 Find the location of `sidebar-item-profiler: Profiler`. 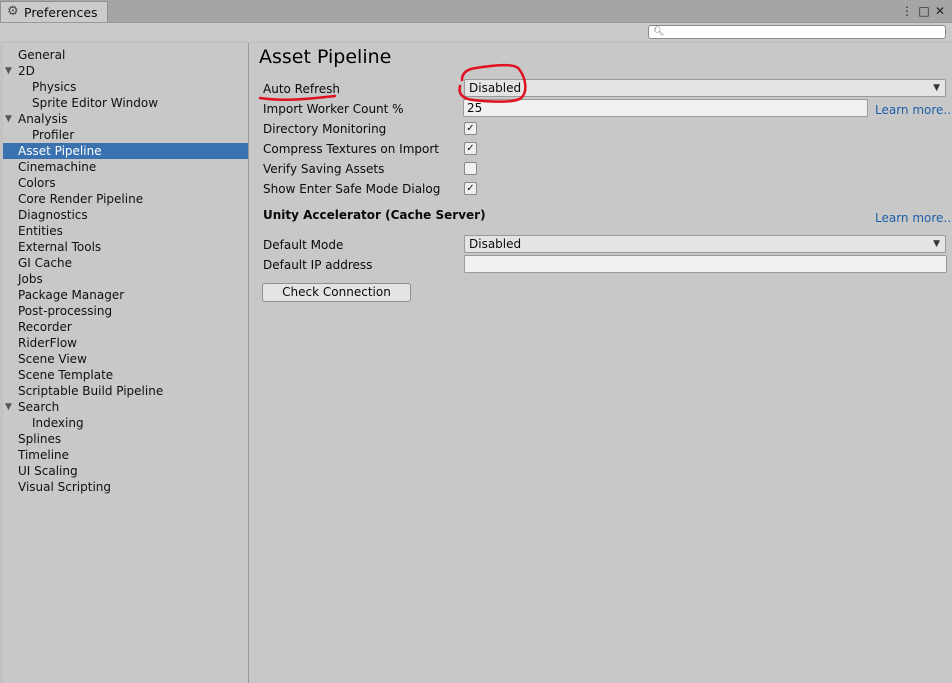

sidebar-item-profiler: Profiler is located at coordinates (125, 135).